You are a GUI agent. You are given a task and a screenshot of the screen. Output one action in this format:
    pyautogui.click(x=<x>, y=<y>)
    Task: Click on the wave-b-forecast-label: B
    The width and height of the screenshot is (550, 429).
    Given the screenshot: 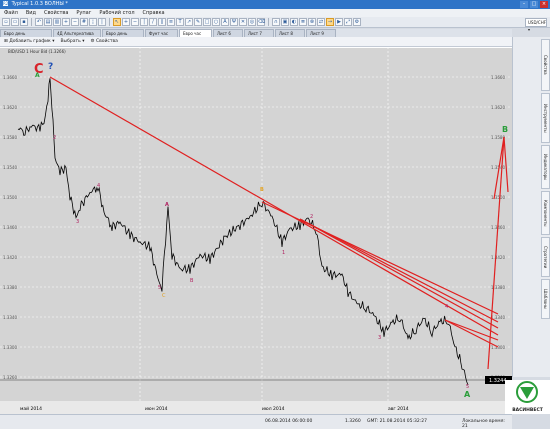 What is the action you would take?
    pyautogui.click(x=505, y=129)
    